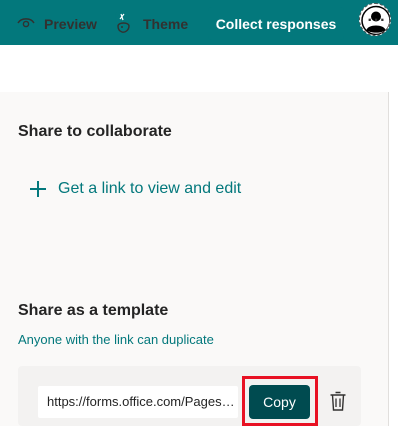 This screenshot has height=426, width=398. Describe the element at coordinates (276, 23) in the screenshot. I see `collect-responses-button: Collect responses` at that location.